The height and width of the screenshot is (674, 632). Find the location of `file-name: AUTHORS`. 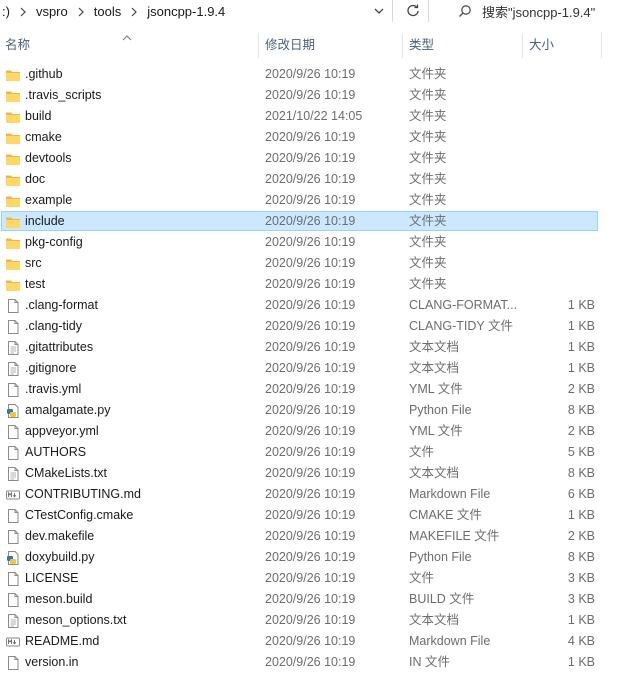

file-name: AUTHORS is located at coordinates (55, 452).